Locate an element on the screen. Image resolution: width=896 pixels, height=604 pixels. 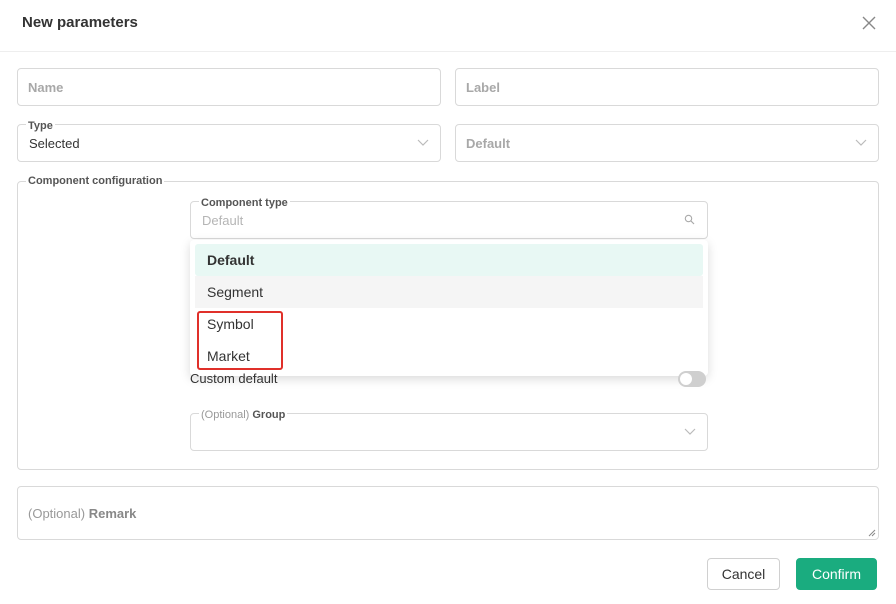
component-configuration-title: Component configuration is located at coordinates (95, 181).